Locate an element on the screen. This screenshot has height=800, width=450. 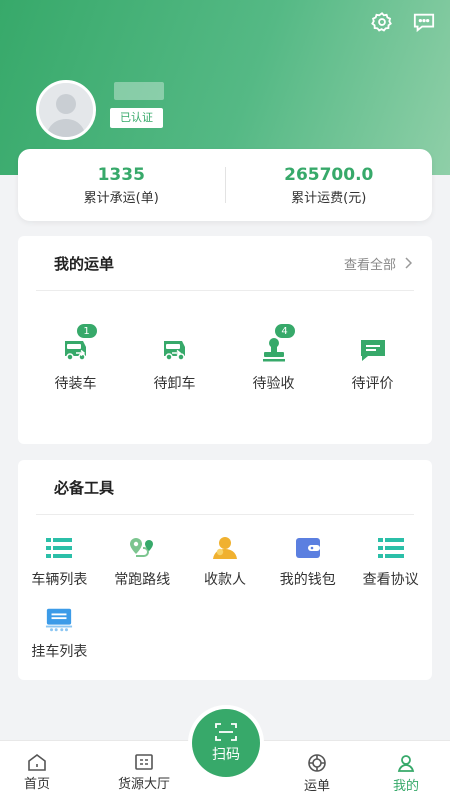
tool-label: 车辆列表 is located at coordinates (59, 580).